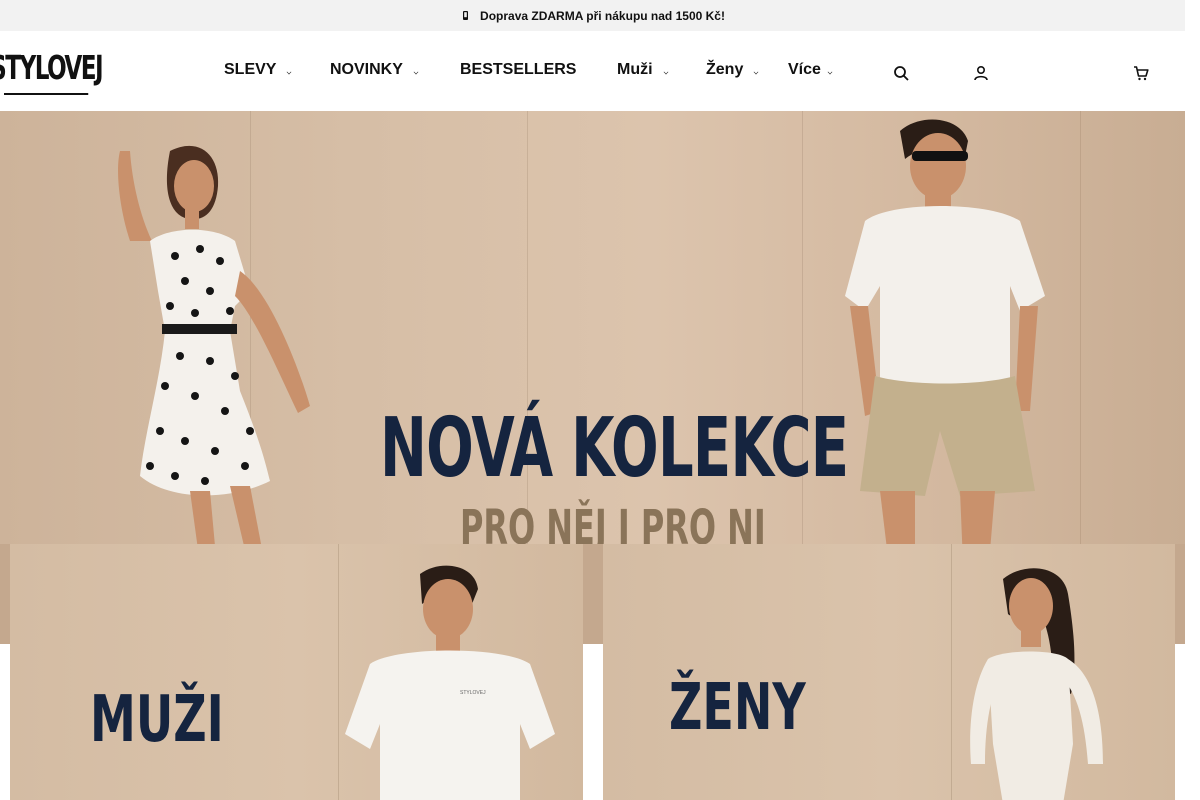 Image resolution: width=1200 pixels, height=800 pixels. I want to click on announcement-bar: Doprava ZDARMA při nákupu nad 1500 Kč!, so click(592, 15).